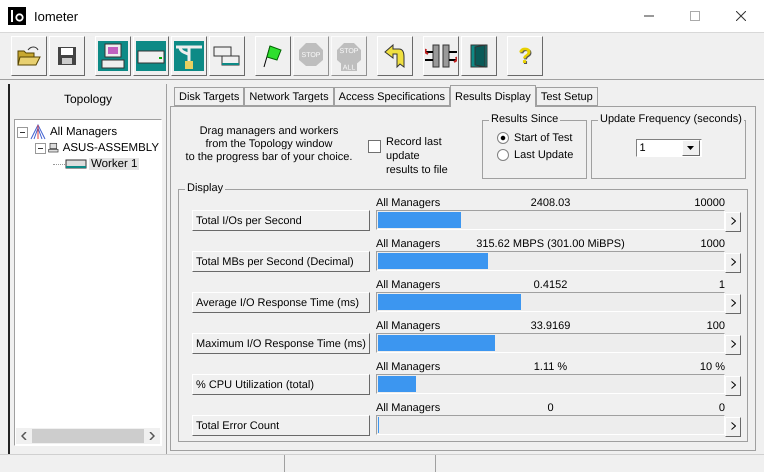  What do you see at coordinates (550, 326) in the screenshot?
I see `value-label: 33.9169` at bounding box center [550, 326].